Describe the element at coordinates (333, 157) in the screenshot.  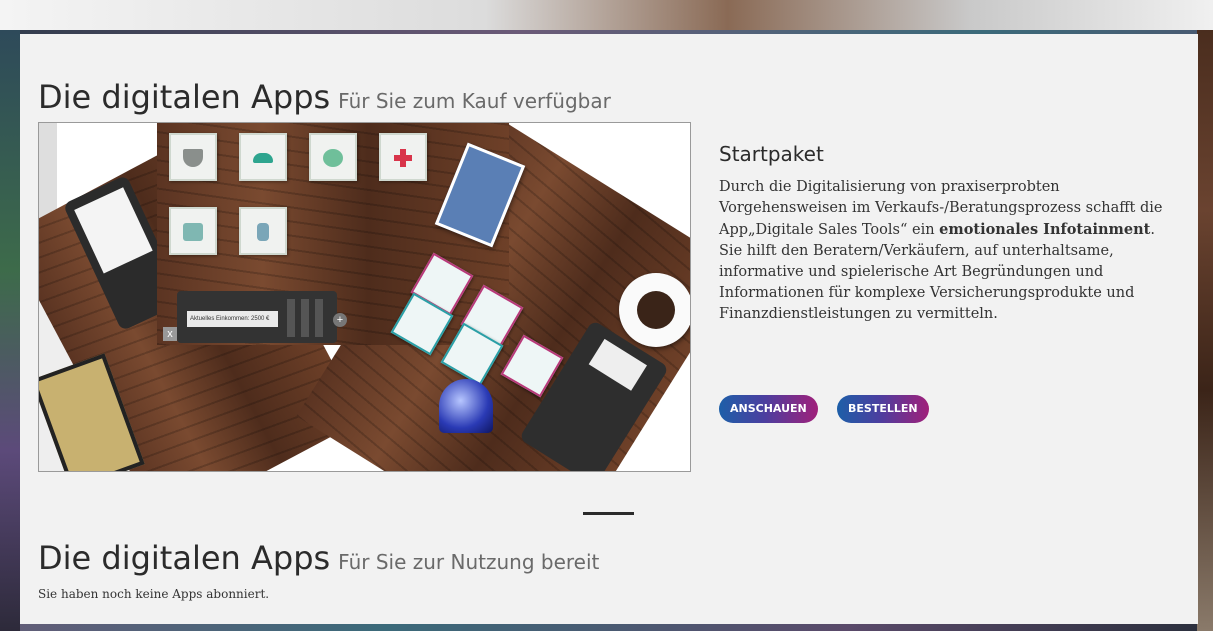
I see `globe-icon` at that location.